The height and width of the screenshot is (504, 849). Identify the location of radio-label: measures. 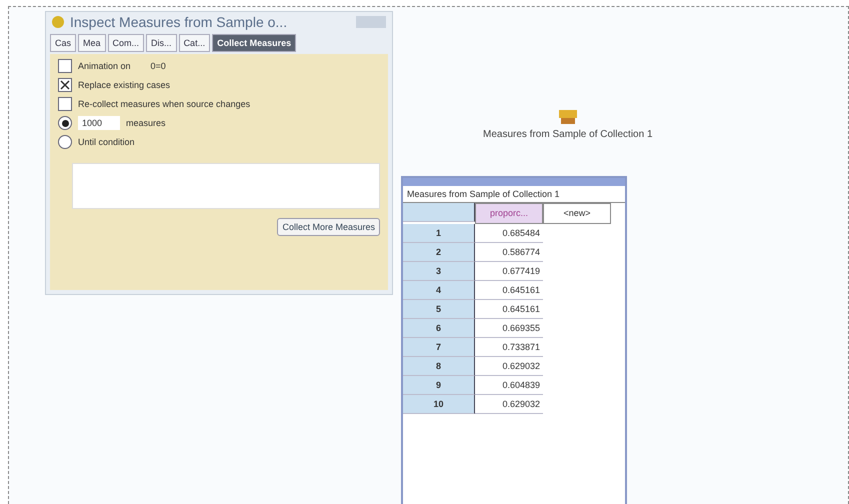
(146, 123).